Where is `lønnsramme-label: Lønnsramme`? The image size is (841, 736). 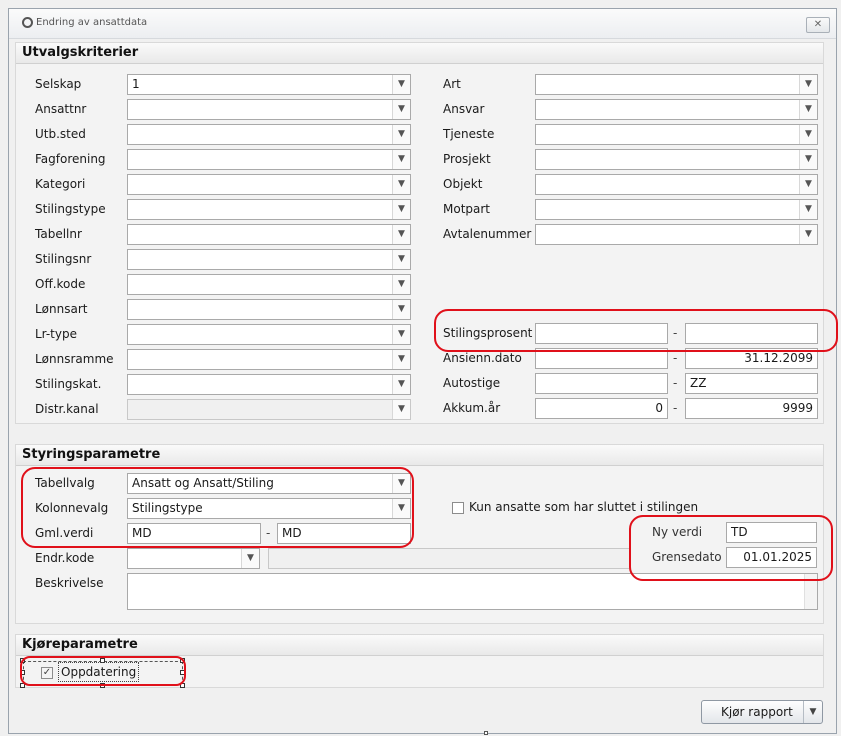 lønnsramme-label: Lønnsramme is located at coordinates (74, 359).